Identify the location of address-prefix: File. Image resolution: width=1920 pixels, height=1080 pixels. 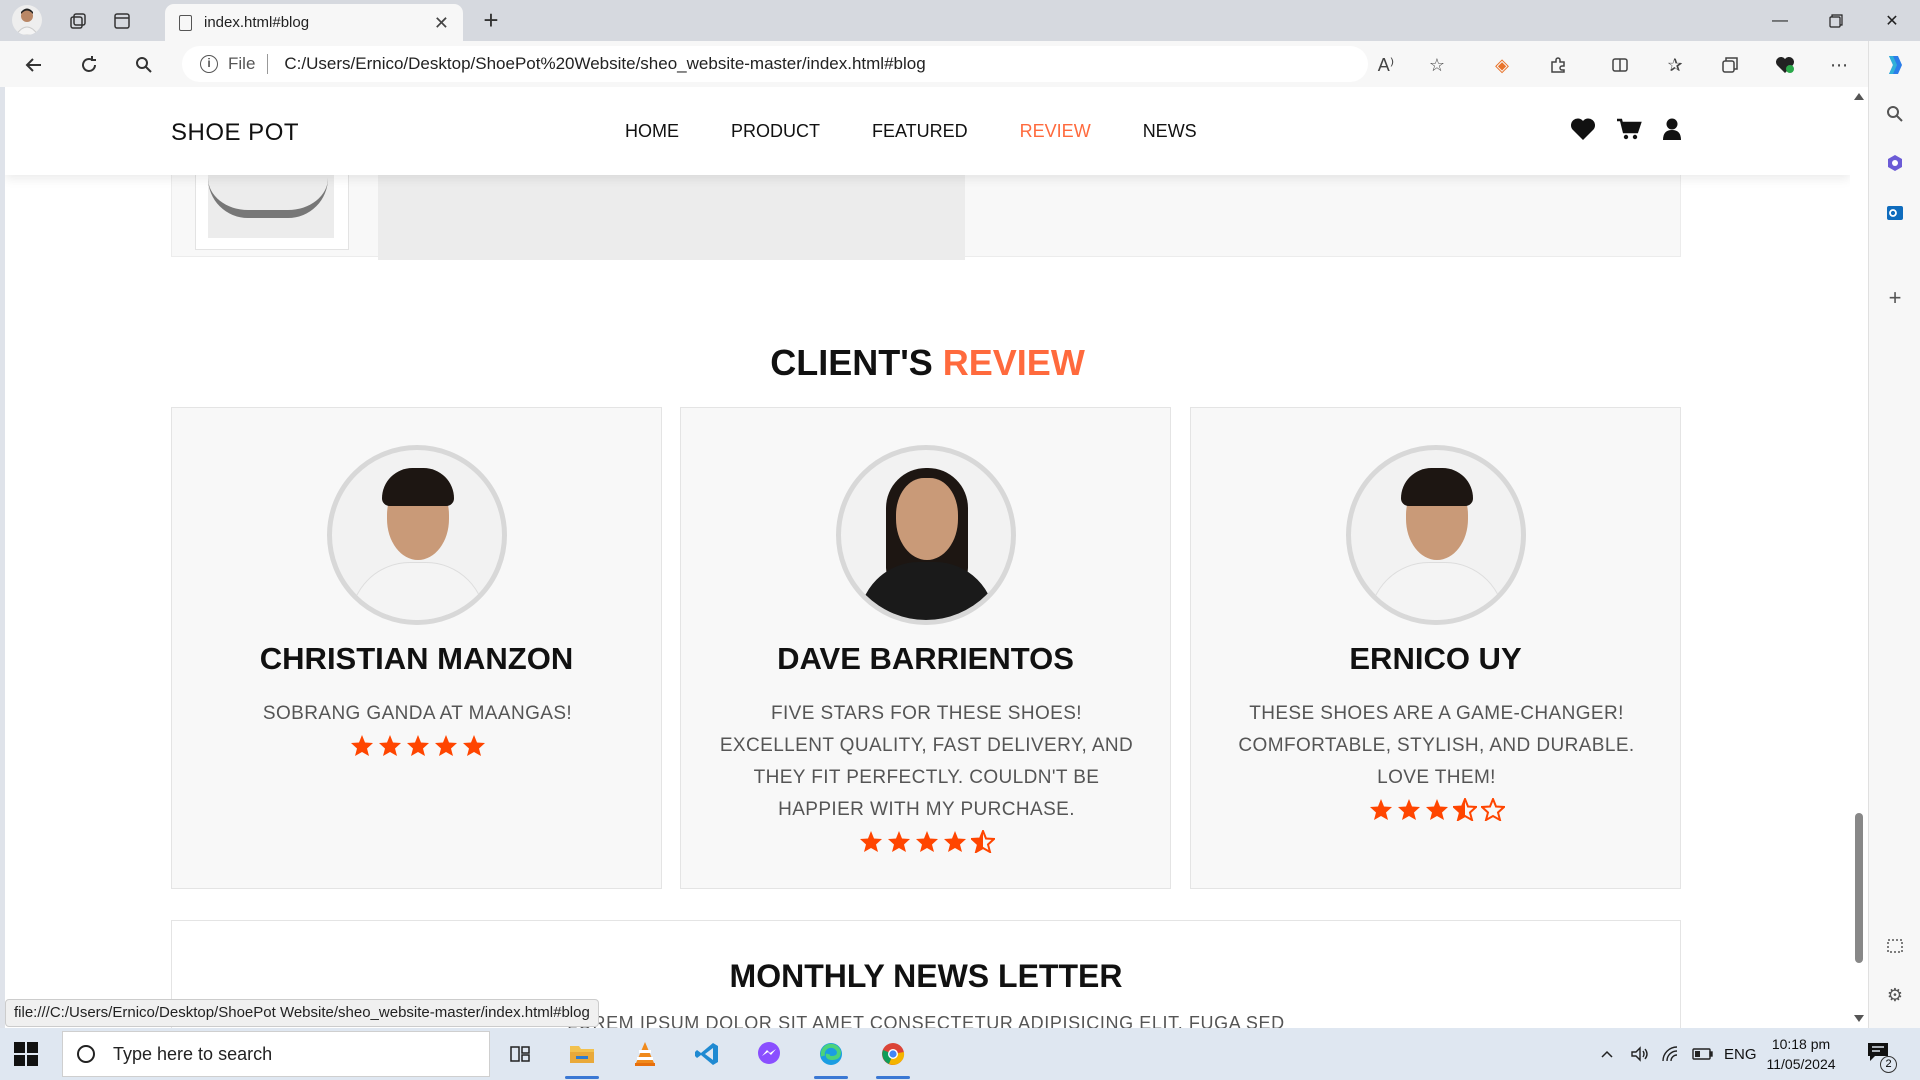
(242, 63).